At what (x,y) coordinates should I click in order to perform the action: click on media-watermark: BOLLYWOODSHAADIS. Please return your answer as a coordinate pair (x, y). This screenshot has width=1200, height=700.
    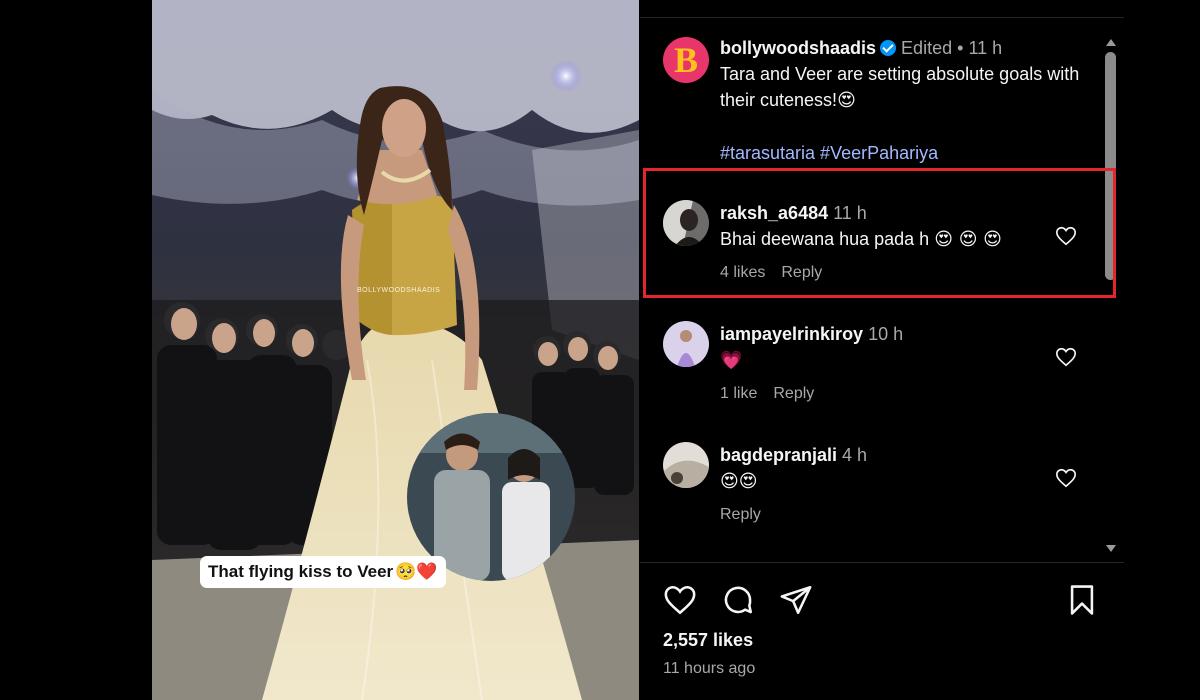
    Looking at the image, I should click on (399, 290).